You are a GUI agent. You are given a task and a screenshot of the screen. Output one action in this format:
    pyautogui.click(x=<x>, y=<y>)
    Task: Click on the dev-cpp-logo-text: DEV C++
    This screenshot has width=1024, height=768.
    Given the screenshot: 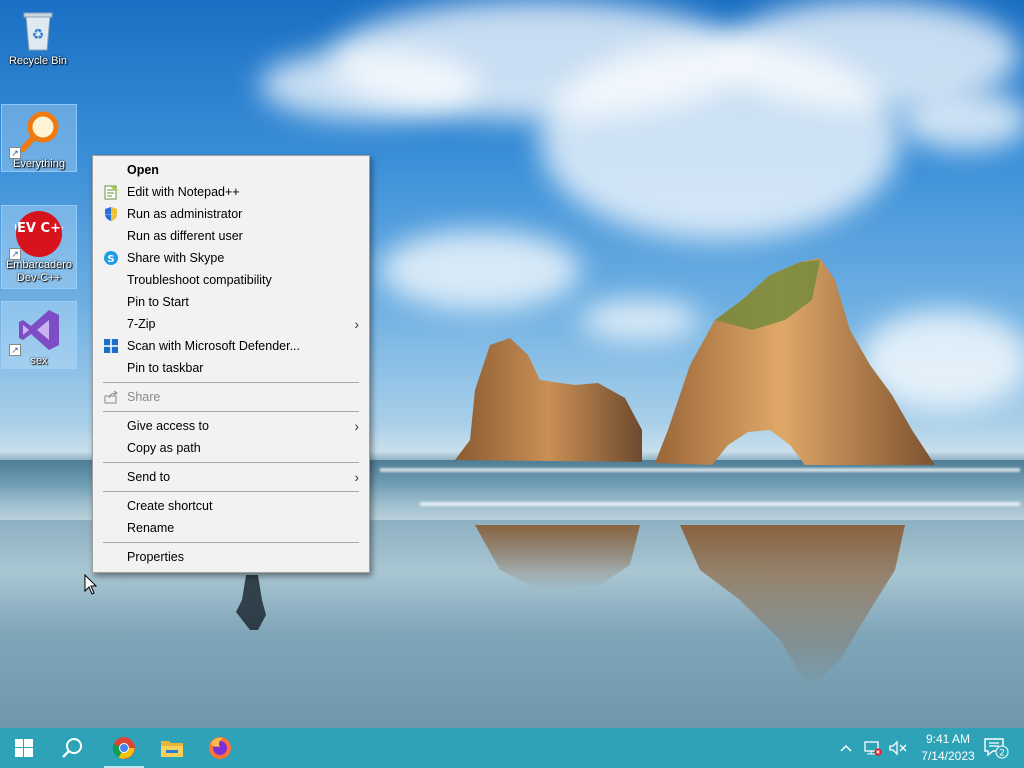 What is the action you would take?
    pyautogui.click(x=39, y=228)
    